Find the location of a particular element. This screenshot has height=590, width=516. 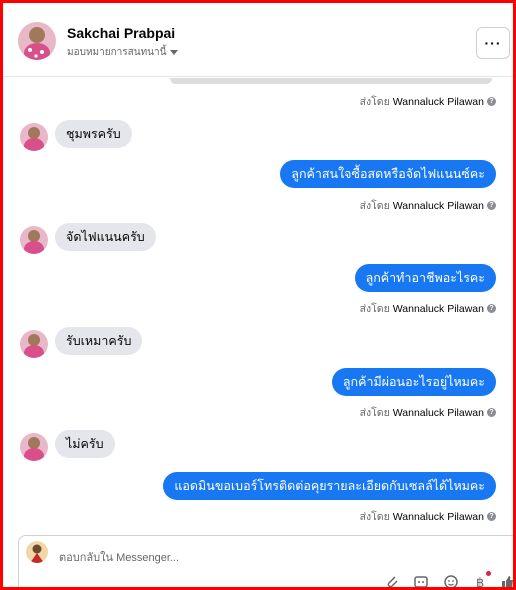

contact-name: Sakchai Prabpai is located at coordinates (121, 33).